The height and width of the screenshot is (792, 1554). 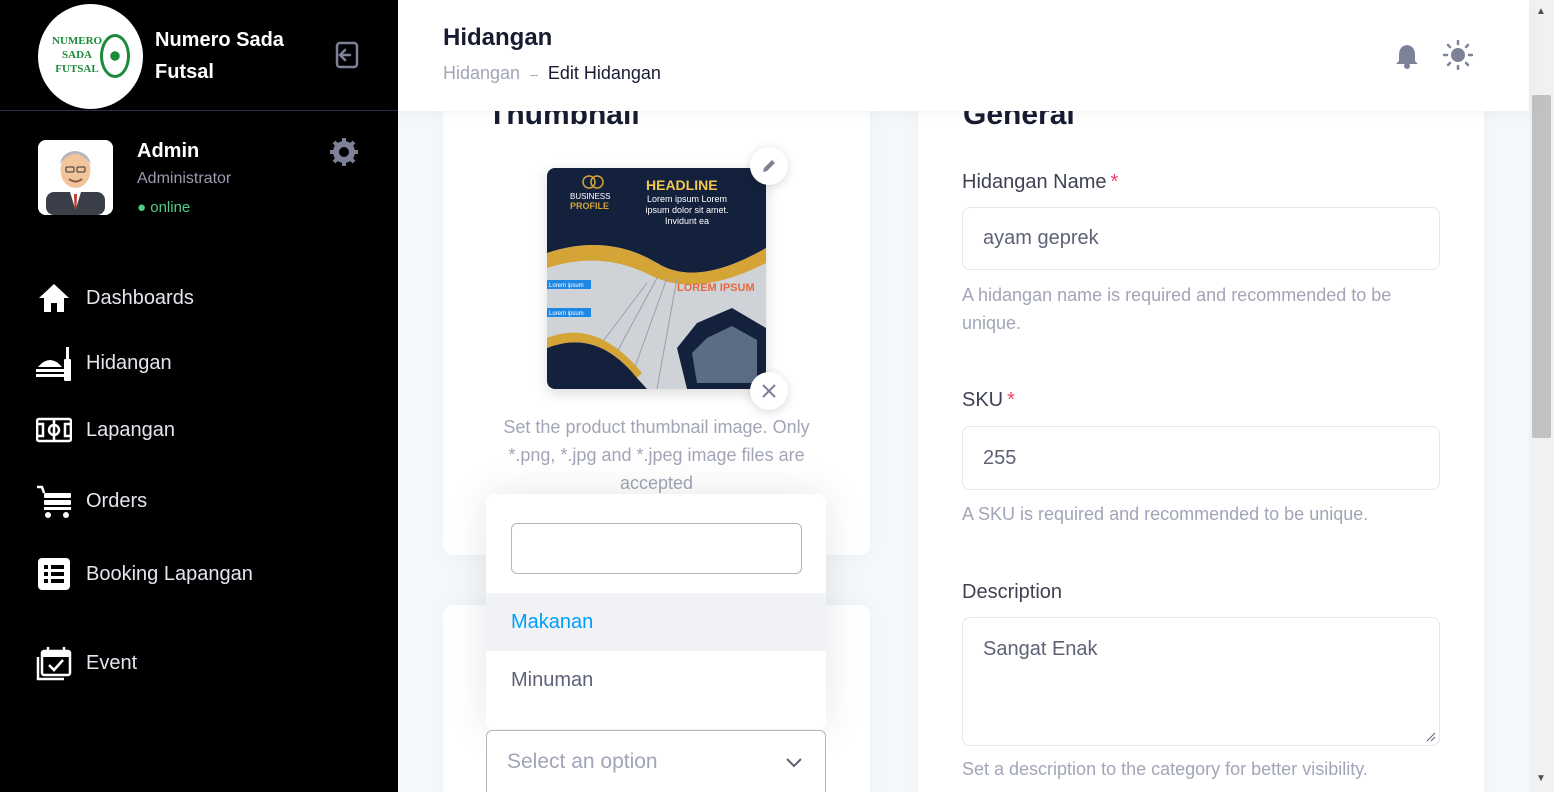 I want to click on sidebar-item-dashboards: Dashboards, so click(x=115, y=298).